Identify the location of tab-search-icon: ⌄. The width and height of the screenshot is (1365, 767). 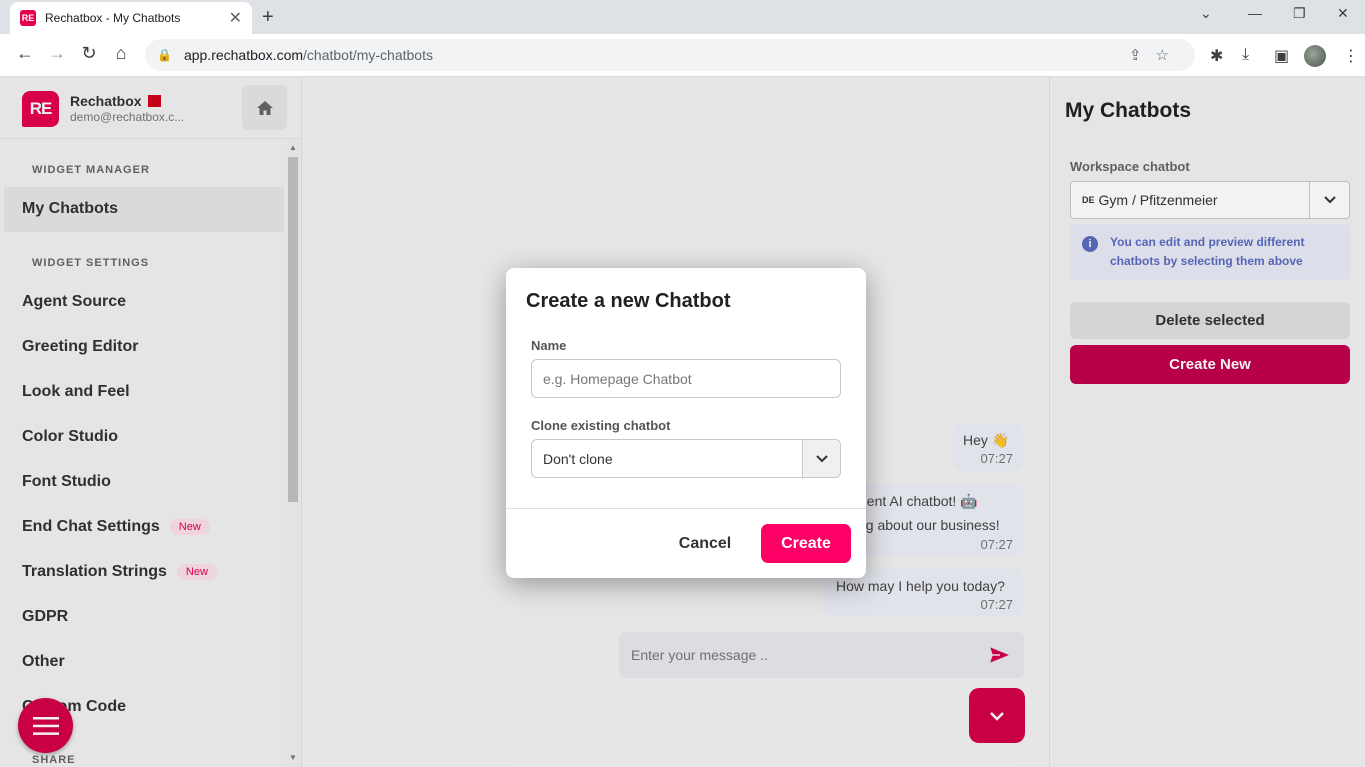
(1206, 13).